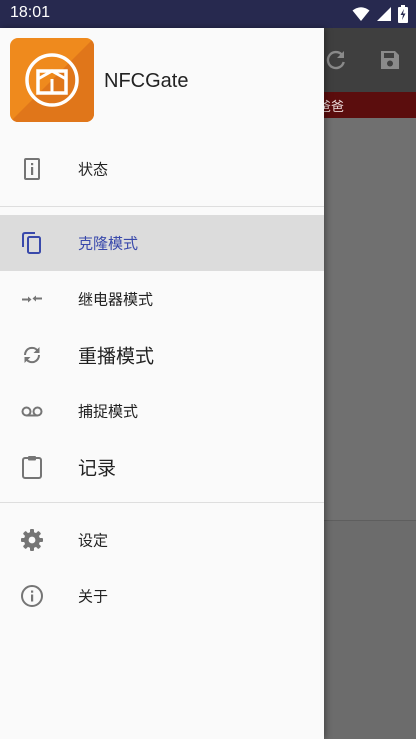  I want to click on nfcgate-logo-icon, so click(52, 80).